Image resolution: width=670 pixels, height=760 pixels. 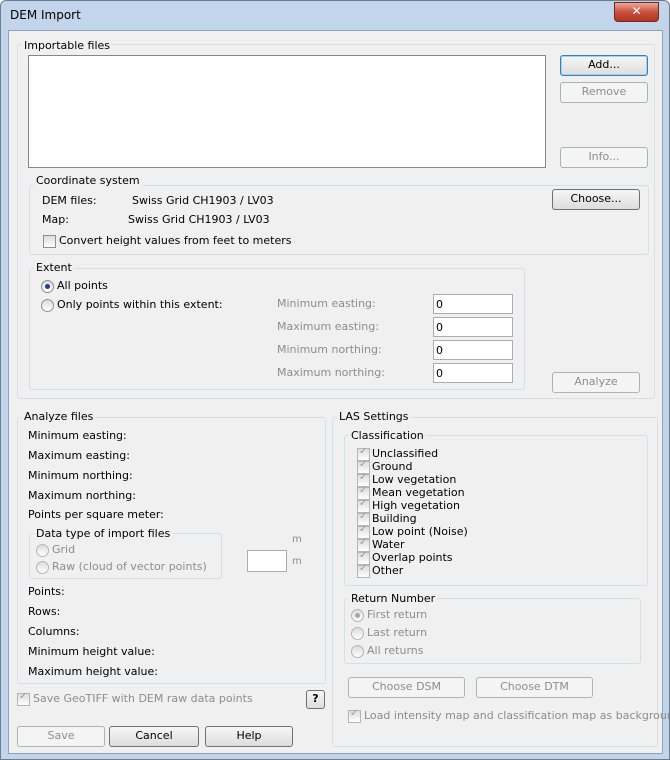 What do you see at coordinates (392, 466) in the screenshot?
I see `classification-item-label: Ground` at bounding box center [392, 466].